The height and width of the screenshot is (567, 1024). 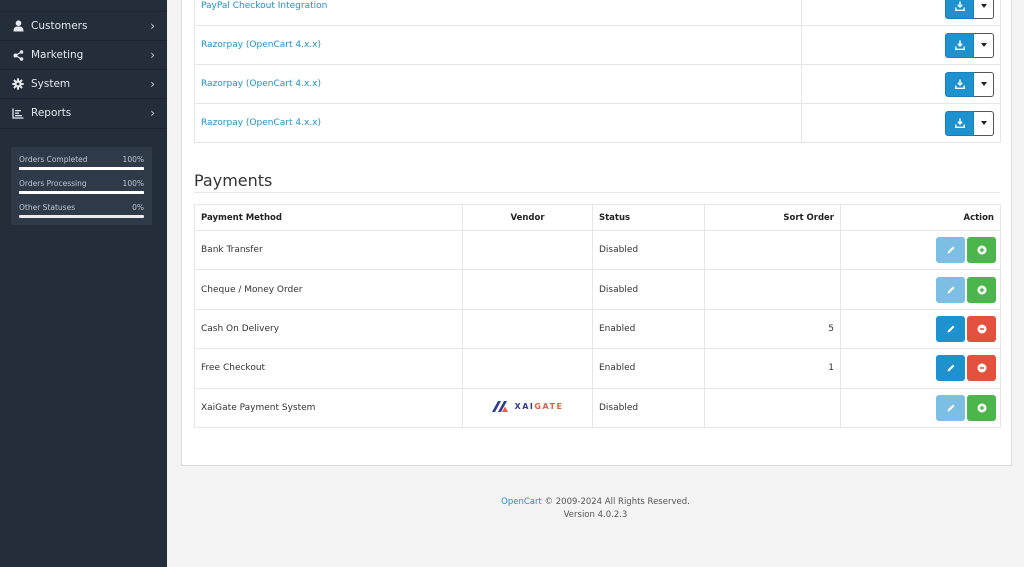 I want to click on extension-link: PayPal Checkout Integration, so click(x=264, y=6).